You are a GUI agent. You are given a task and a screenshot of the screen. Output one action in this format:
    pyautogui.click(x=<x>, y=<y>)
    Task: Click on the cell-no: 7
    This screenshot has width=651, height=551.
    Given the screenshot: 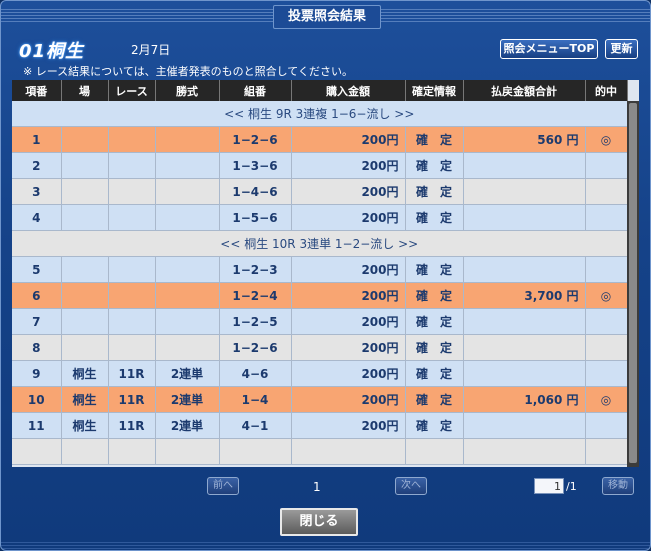 What is the action you would take?
    pyautogui.click(x=37, y=321)
    